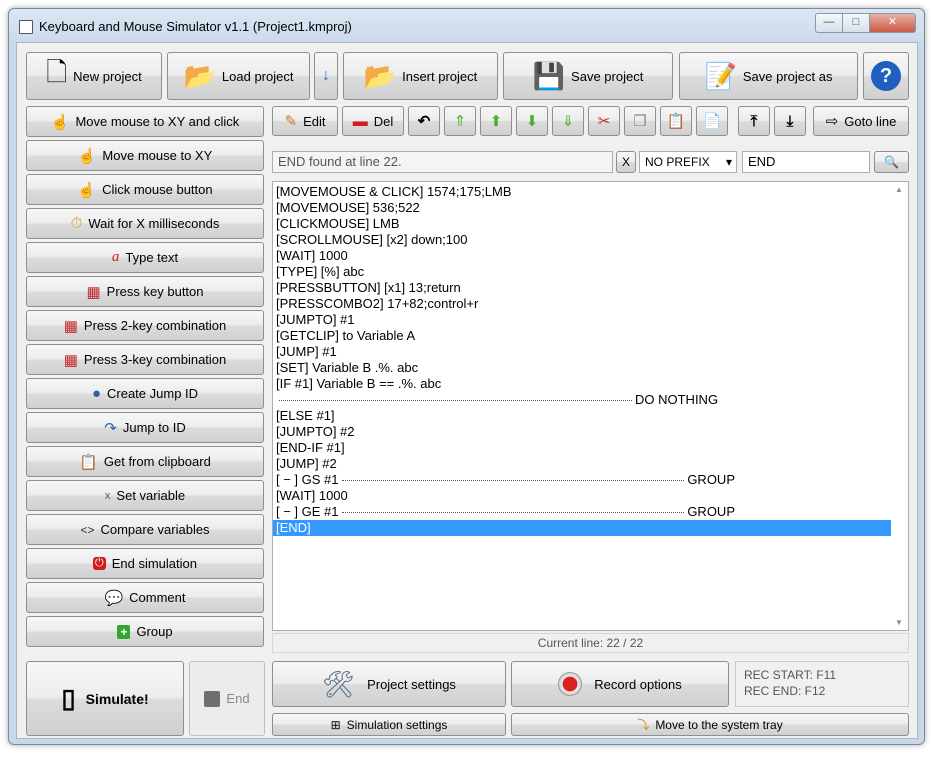  Describe the element at coordinates (626, 162) in the screenshot. I see `clear-search-button: X` at that location.